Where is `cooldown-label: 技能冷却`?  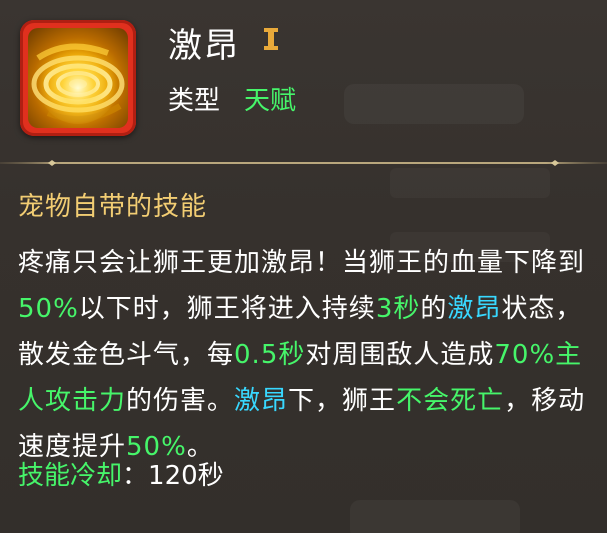
cooldown-label: 技能冷却 is located at coordinates (70, 476).